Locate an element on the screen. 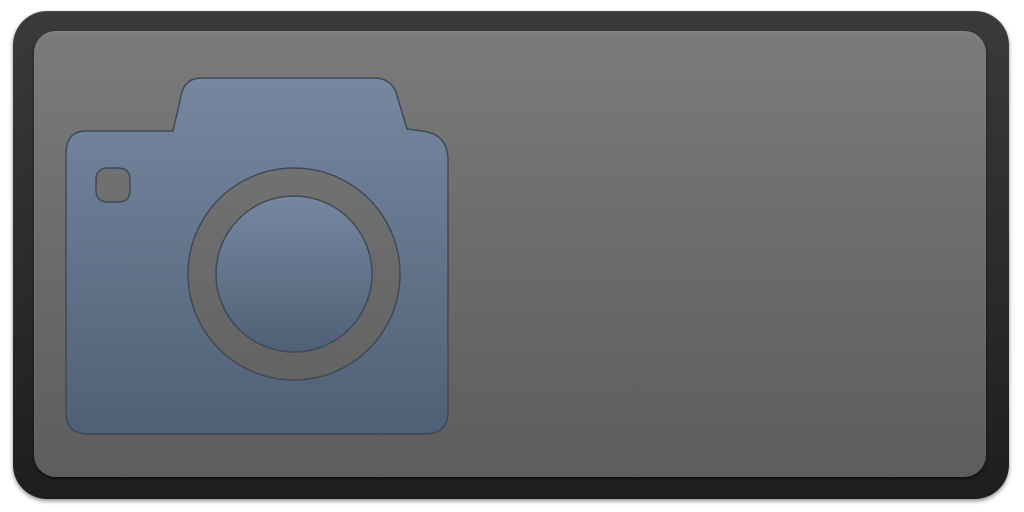 This screenshot has height=512, width=1024. camera-lens is located at coordinates (294, 274).